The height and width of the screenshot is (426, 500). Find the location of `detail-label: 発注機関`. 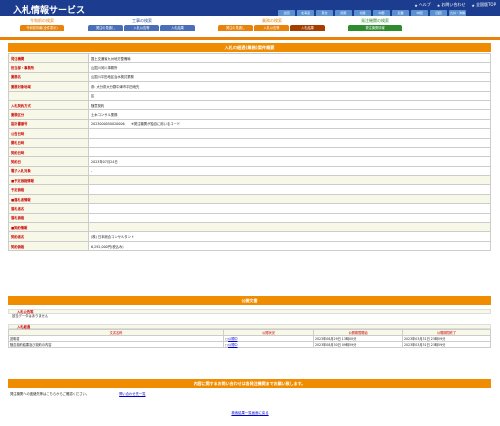

detail-label: 発注機関 is located at coordinates (48, 58).